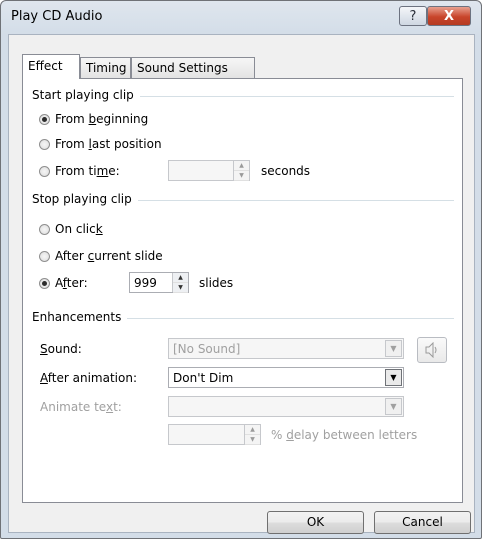  Describe the element at coordinates (241, 18) in the screenshot. I see `title-bar: Play CD Audio ? X` at that location.